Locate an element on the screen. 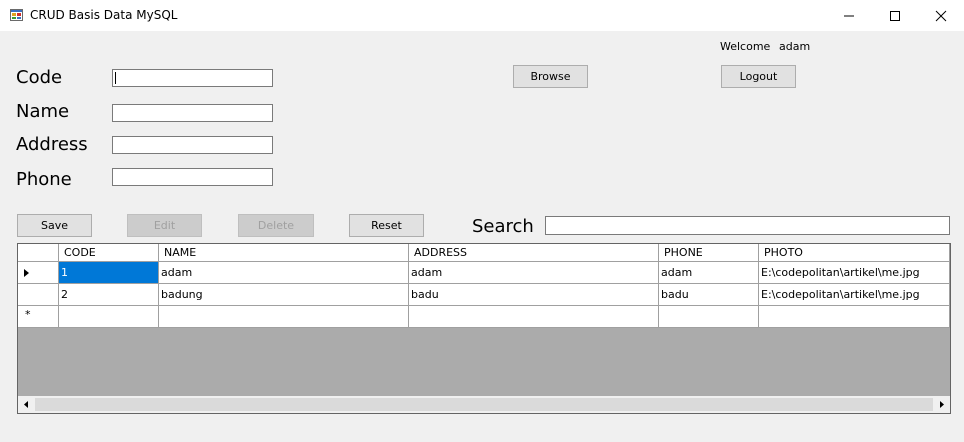  name-label: Name is located at coordinates (43, 111).